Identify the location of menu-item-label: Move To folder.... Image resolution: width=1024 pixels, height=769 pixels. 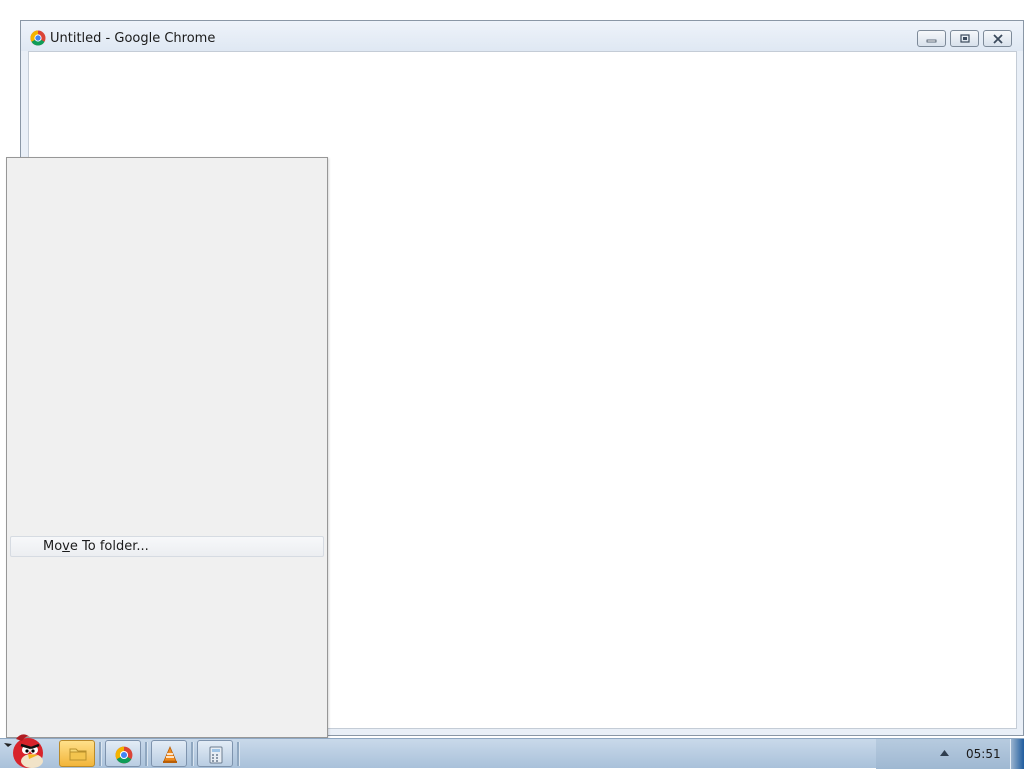
(96, 546).